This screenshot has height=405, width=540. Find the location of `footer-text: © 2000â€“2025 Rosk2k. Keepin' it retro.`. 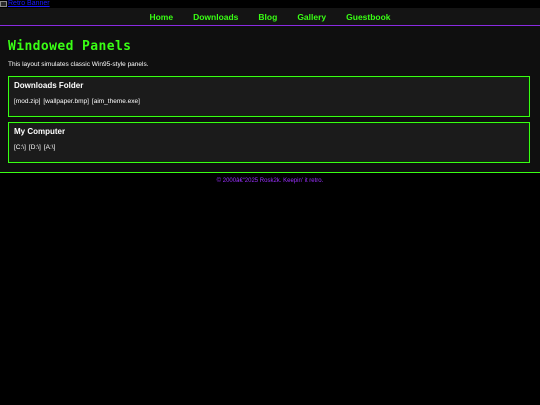

footer-text: © 2000â€“2025 Rosk2k. Keepin' it retro. is located at coordinates (270, 181).